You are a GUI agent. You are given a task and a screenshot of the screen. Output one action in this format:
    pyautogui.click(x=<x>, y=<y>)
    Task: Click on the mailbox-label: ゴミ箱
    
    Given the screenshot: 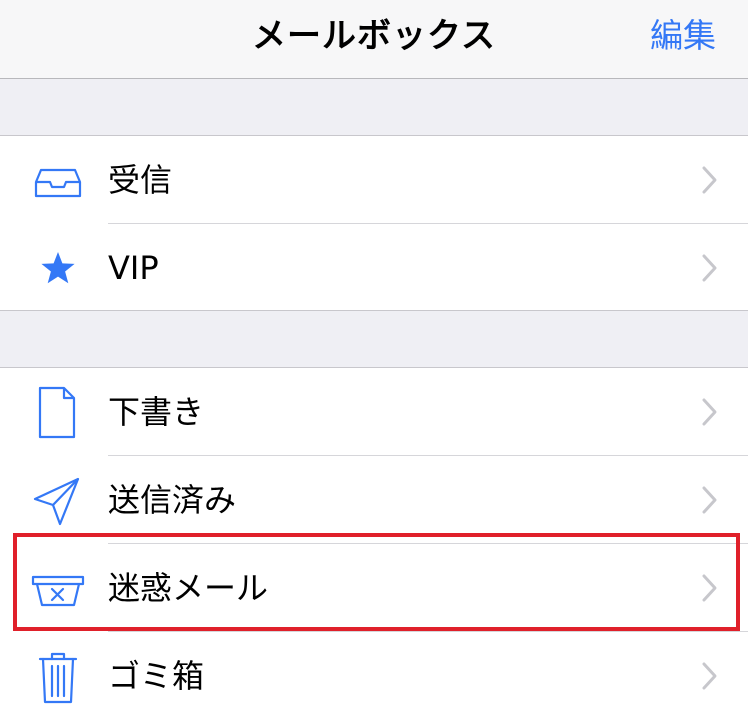 What is the action you would take?
    pyautogui.click(x=156, y=676)
    